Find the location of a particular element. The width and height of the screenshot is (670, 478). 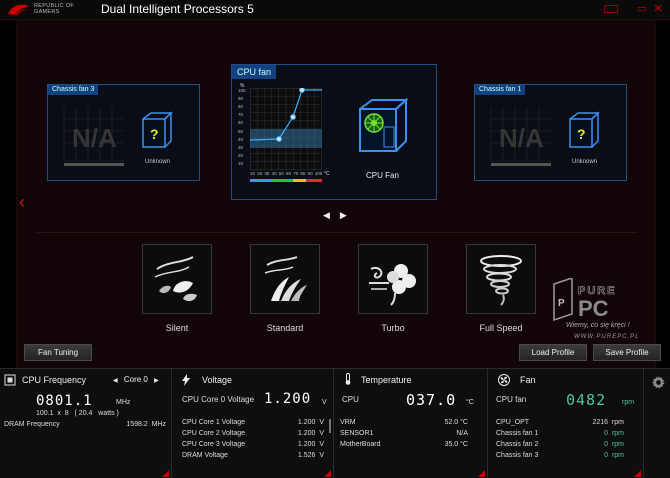

thermometer-icon is located at coordinates (348, 379).